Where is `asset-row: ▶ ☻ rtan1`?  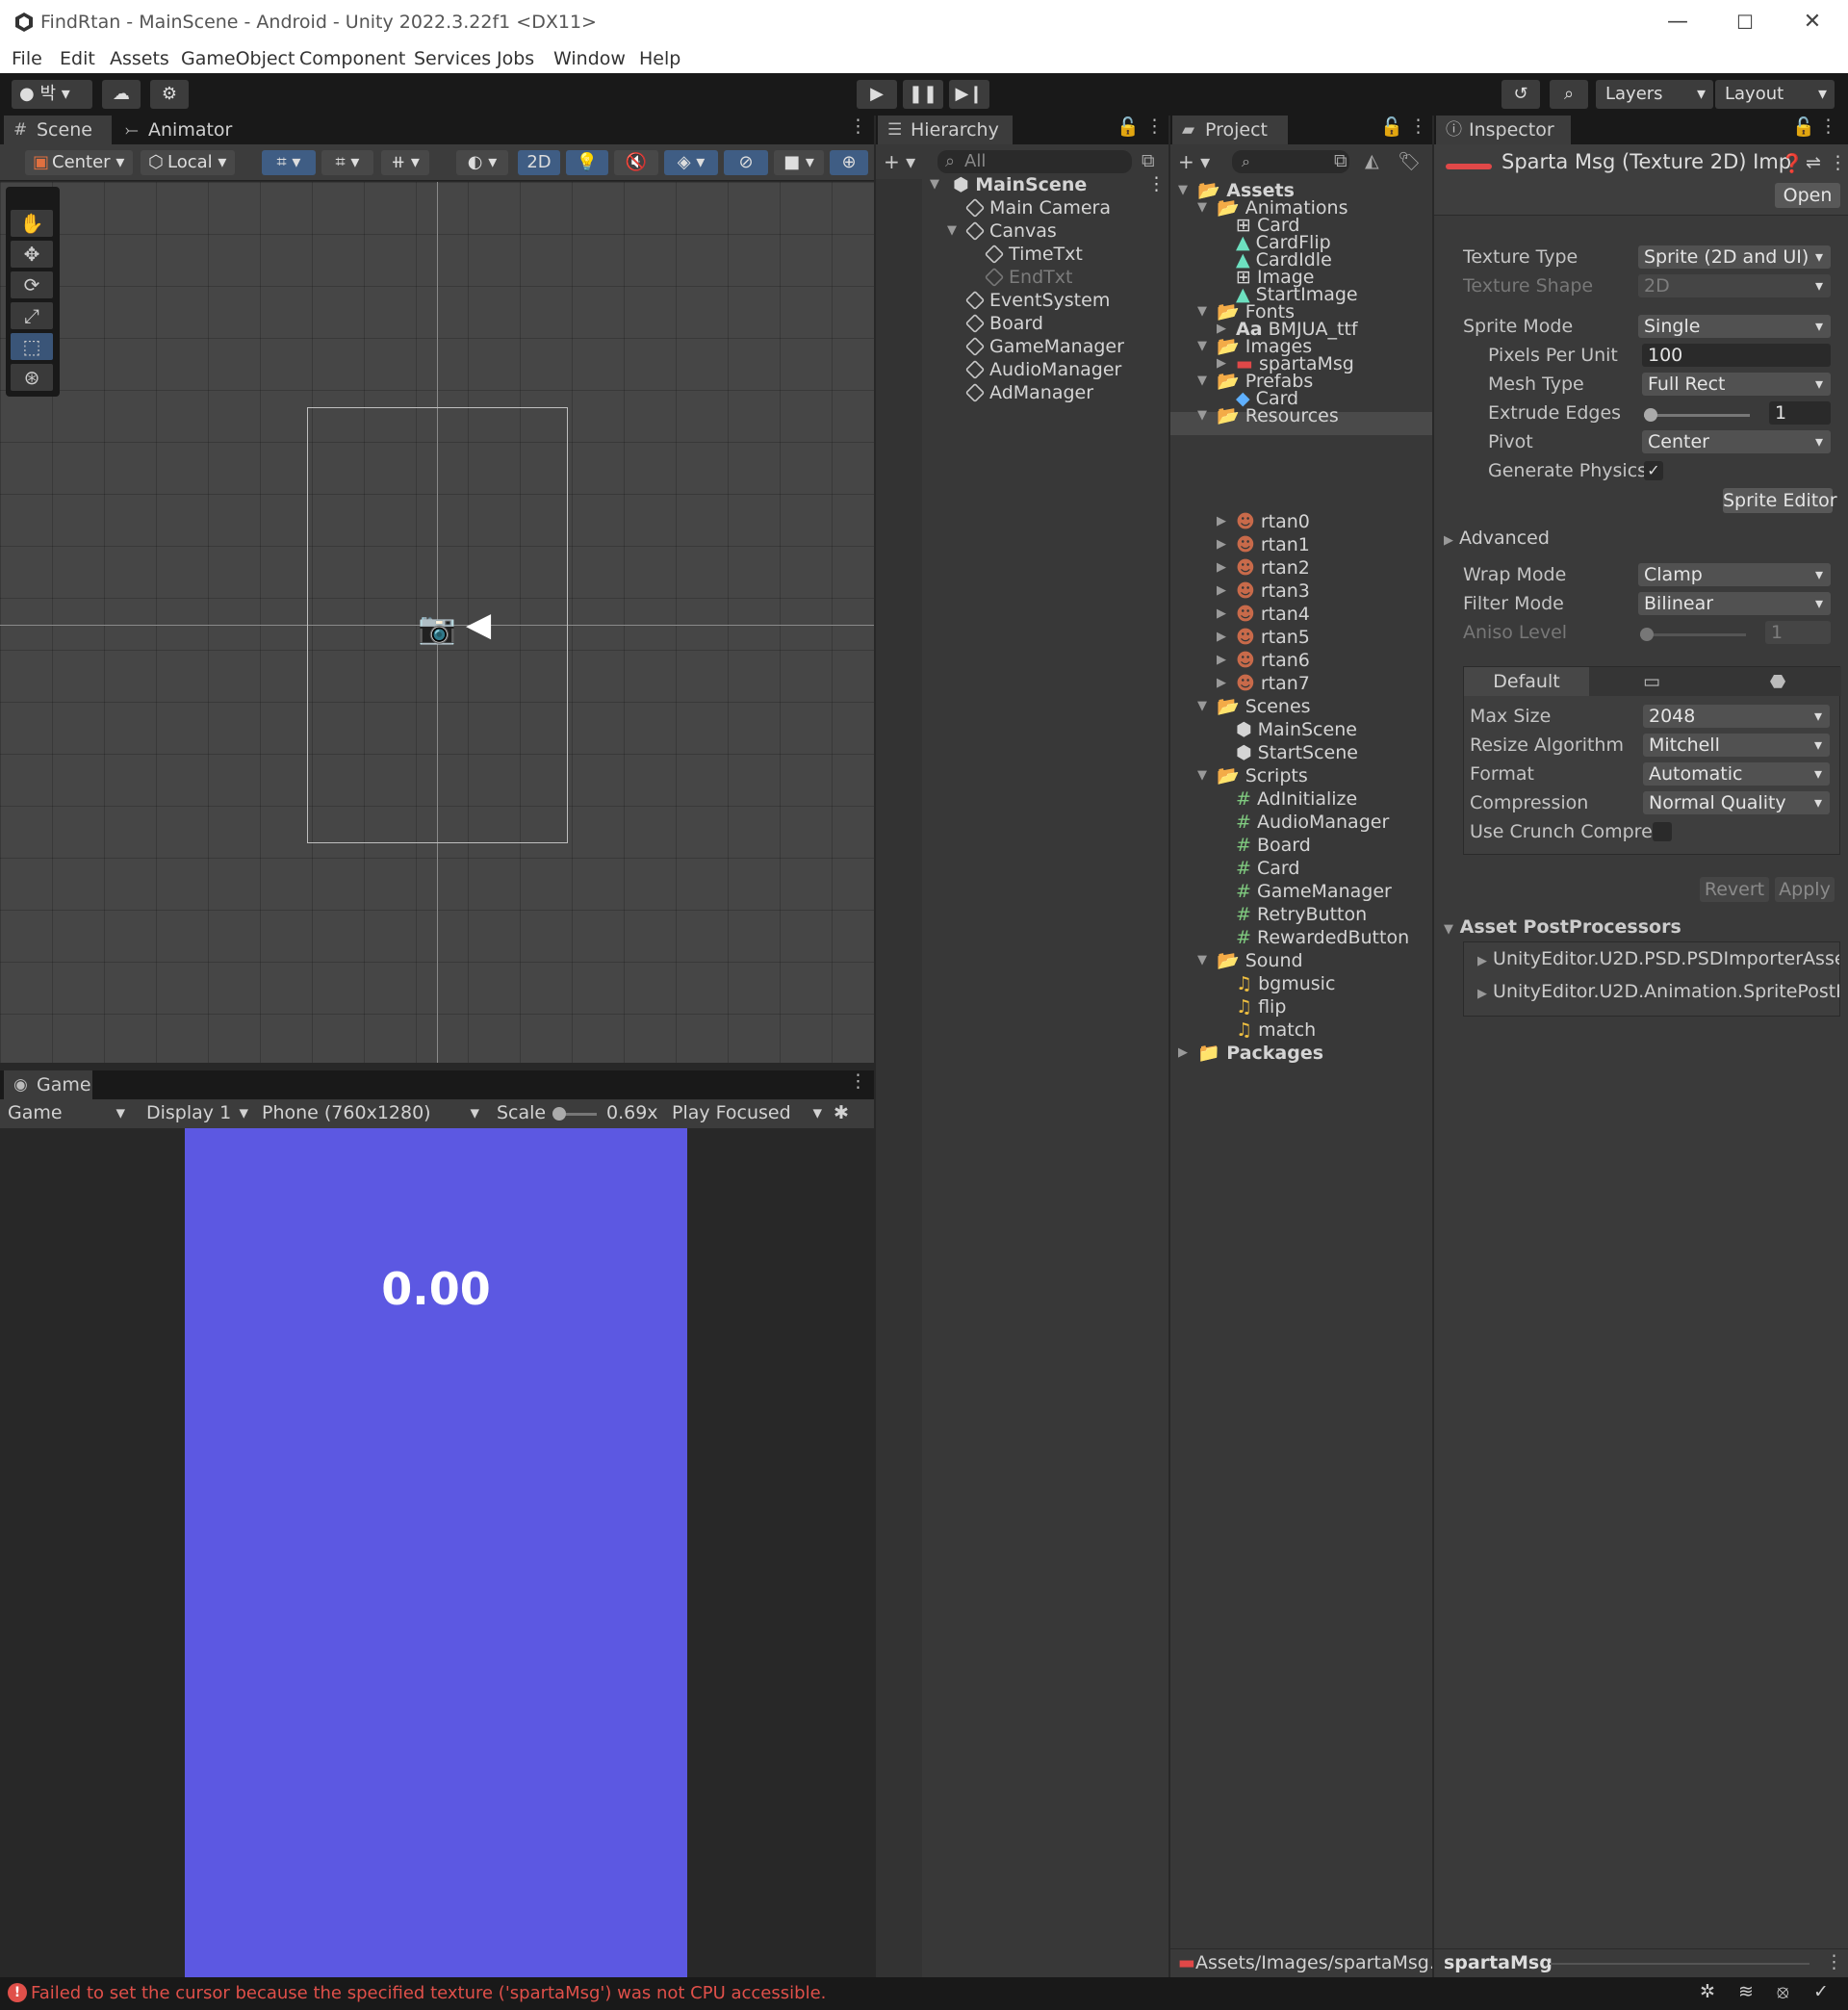
asset-row: ▶ ☻ rtan1 is located at coordinates (1263, 545).